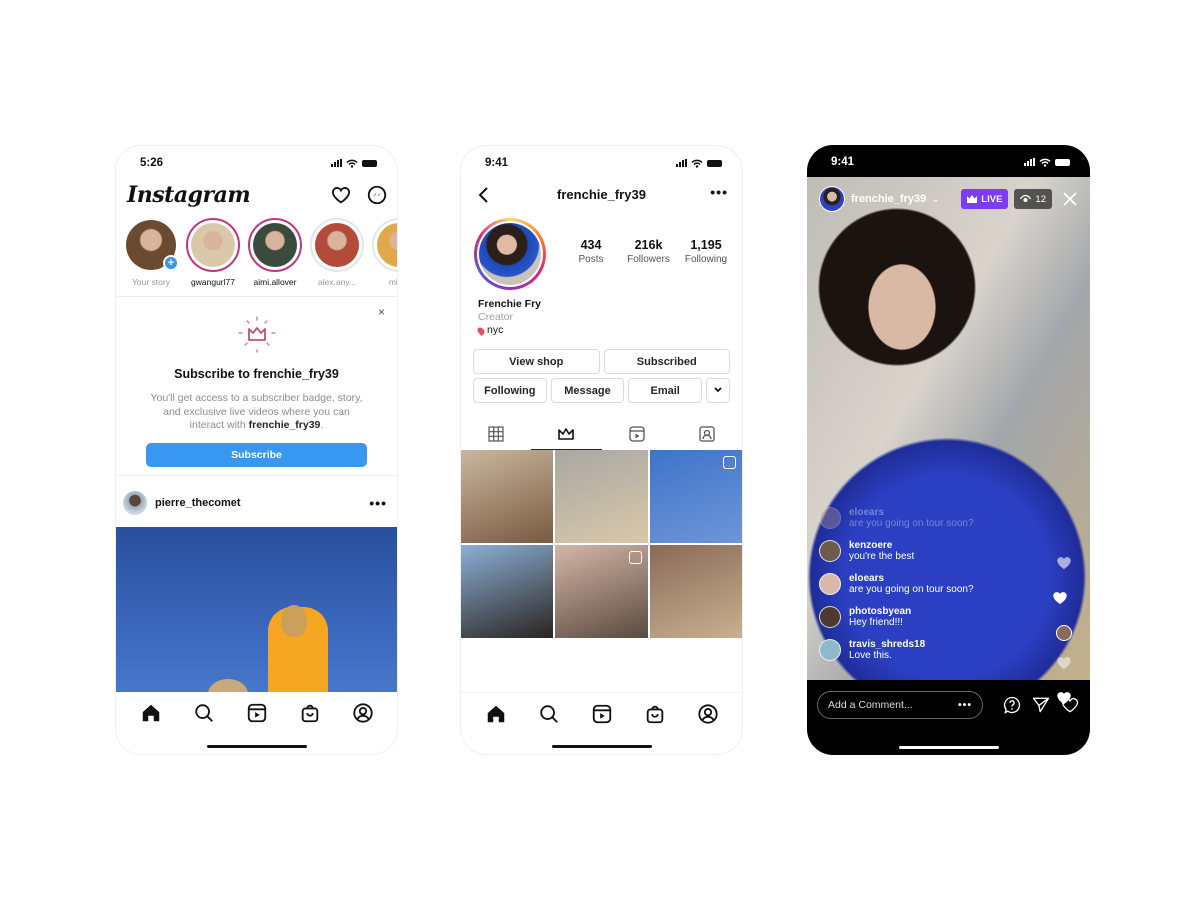  What do you see at coordinates (707, 434) in the screenshot?
I see `tab-tagged` at bounding box center [707, 434].